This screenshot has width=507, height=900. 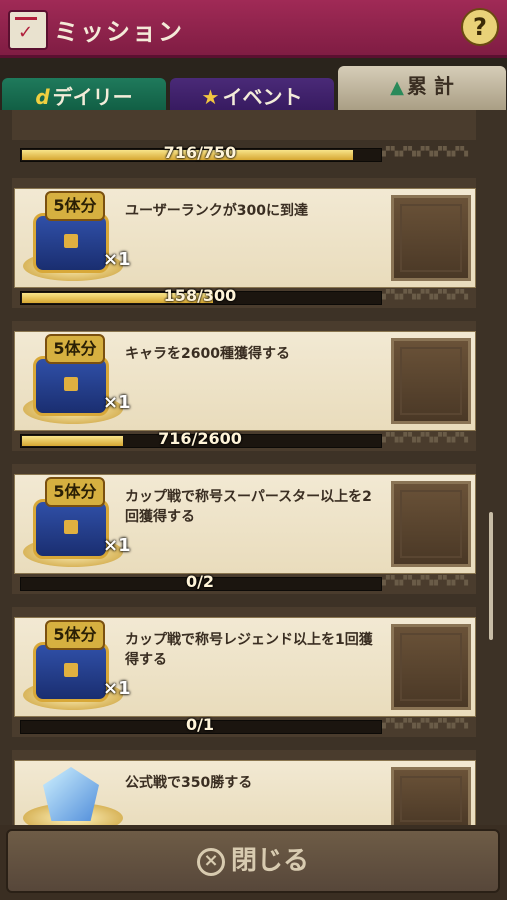 I want to click on footer: × 閉じる, so click(x=253, y=862).